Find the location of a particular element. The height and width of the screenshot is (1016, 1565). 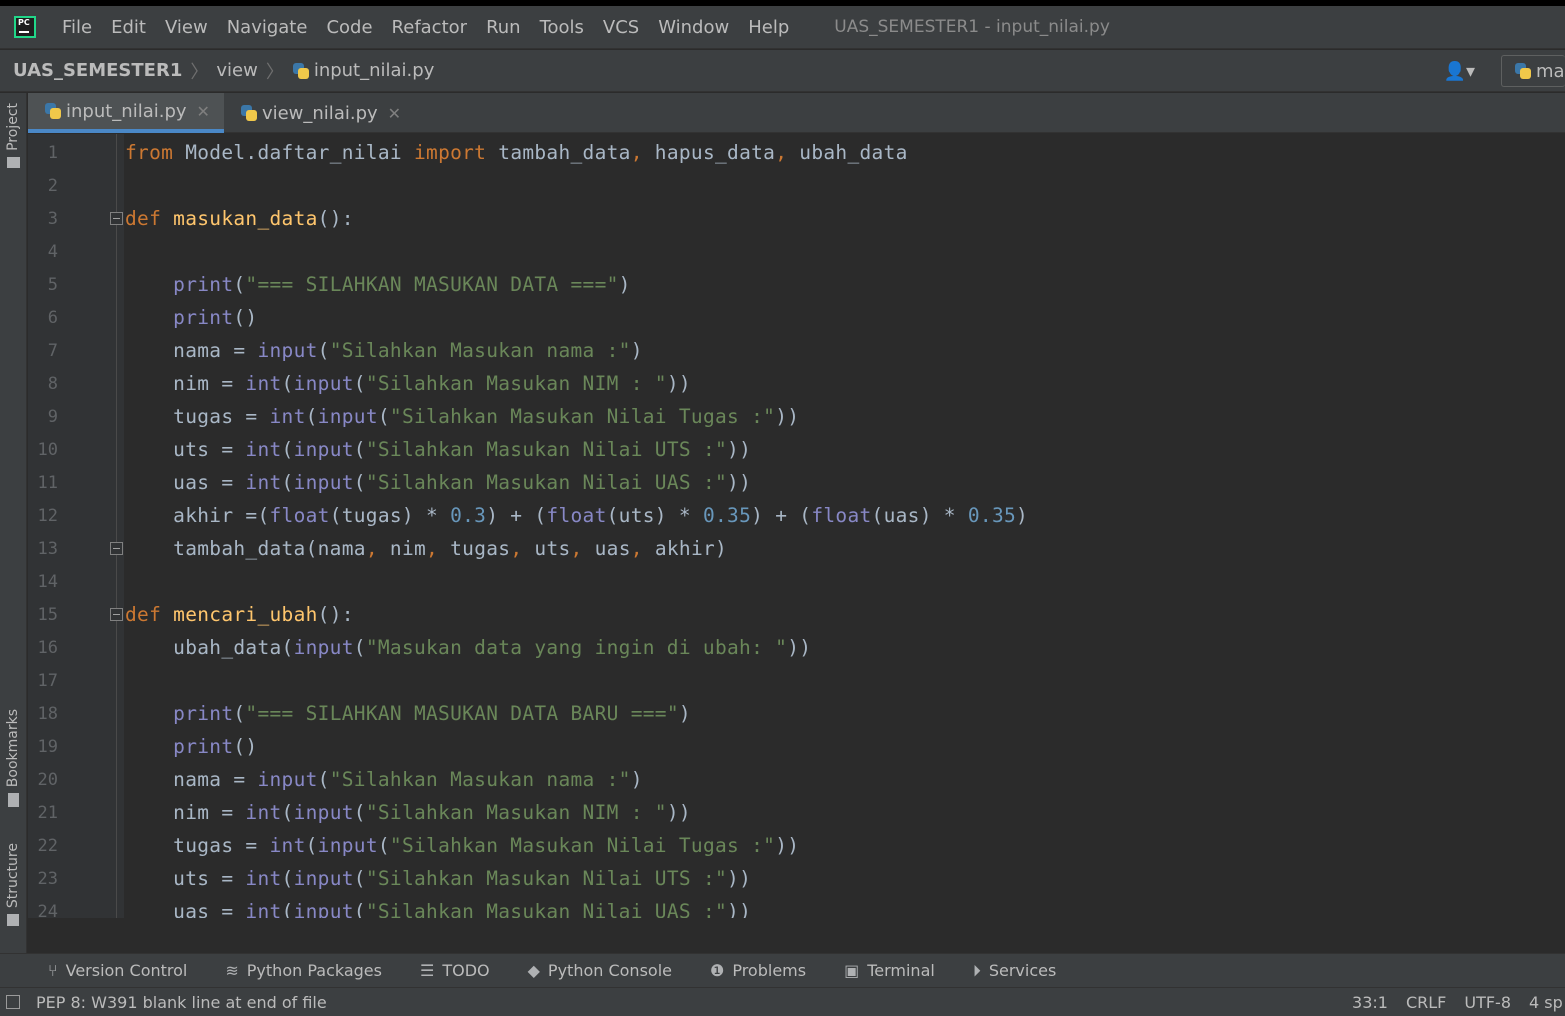

bookmarks-tool-tab: Bookmarks is located at coordinates (13, 758).